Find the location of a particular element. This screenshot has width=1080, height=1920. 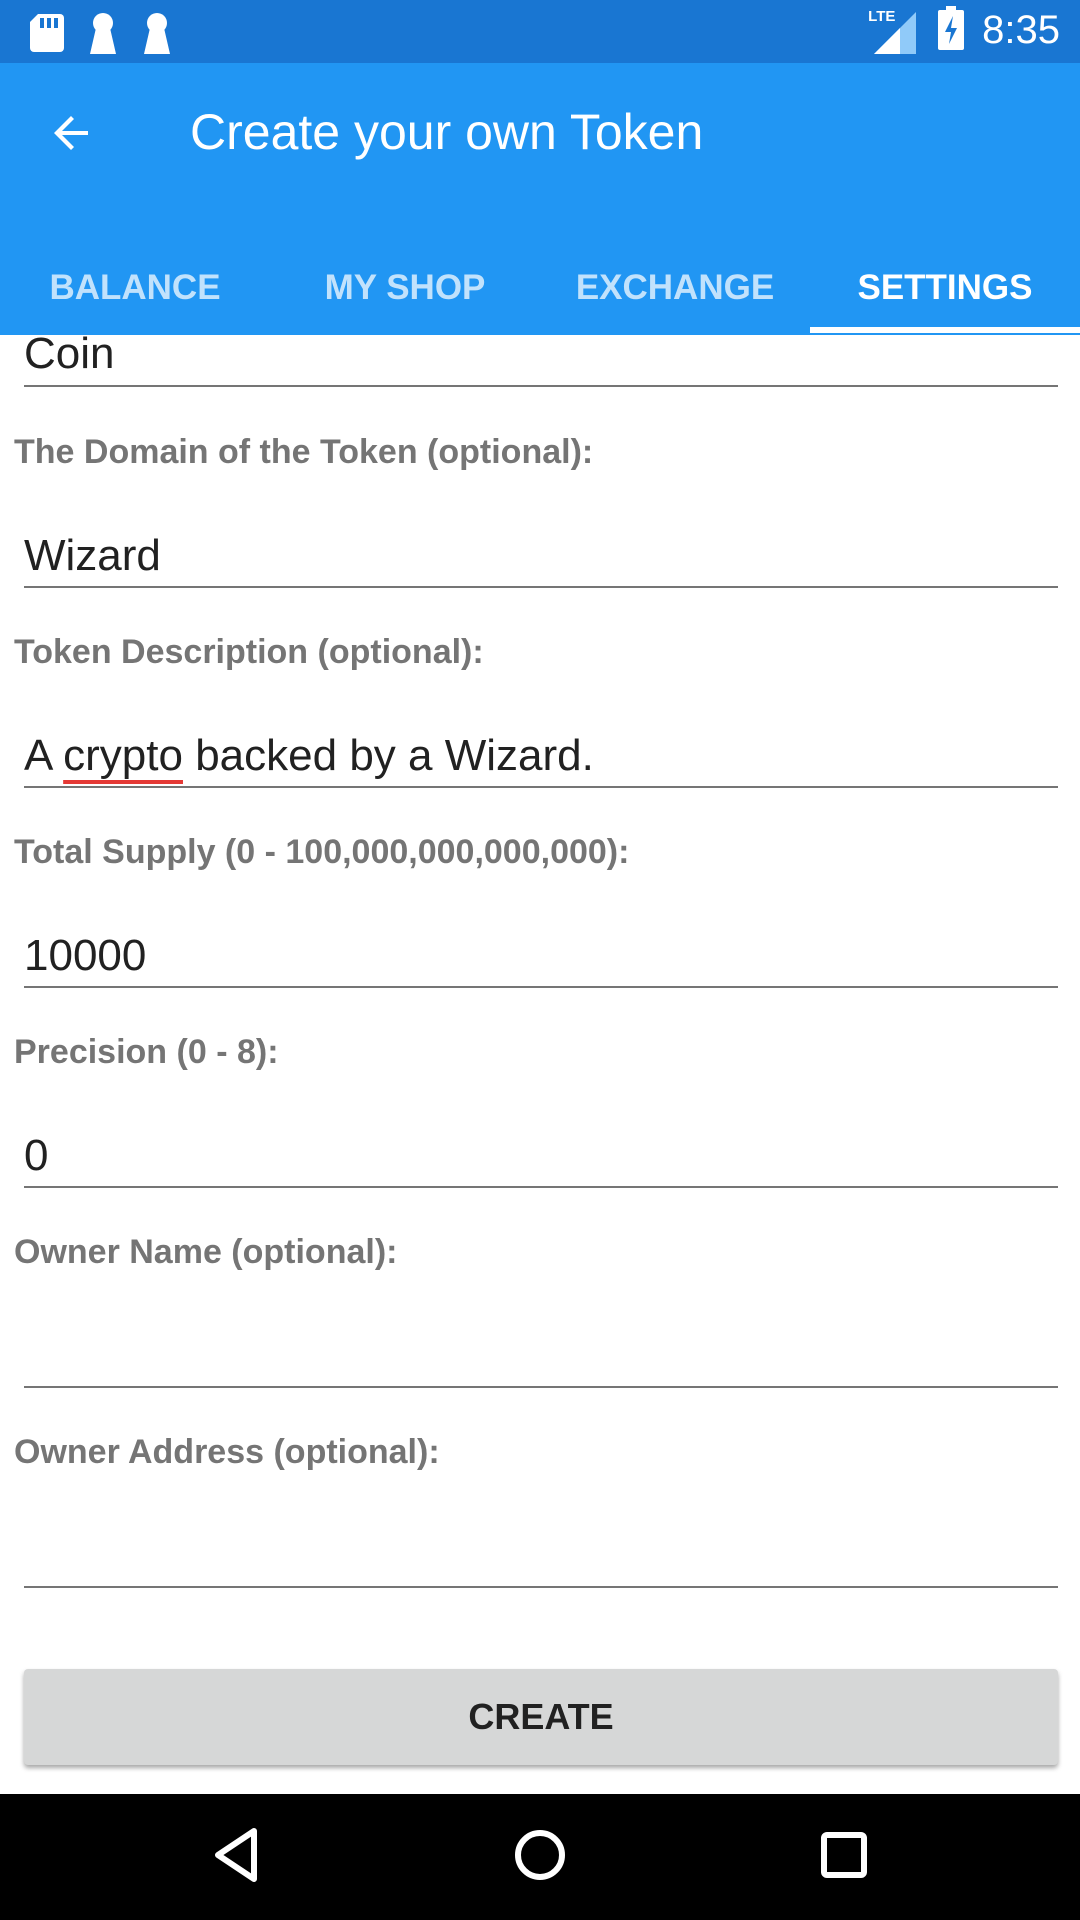

nav-home-button is located at coordinates (540, 1857).